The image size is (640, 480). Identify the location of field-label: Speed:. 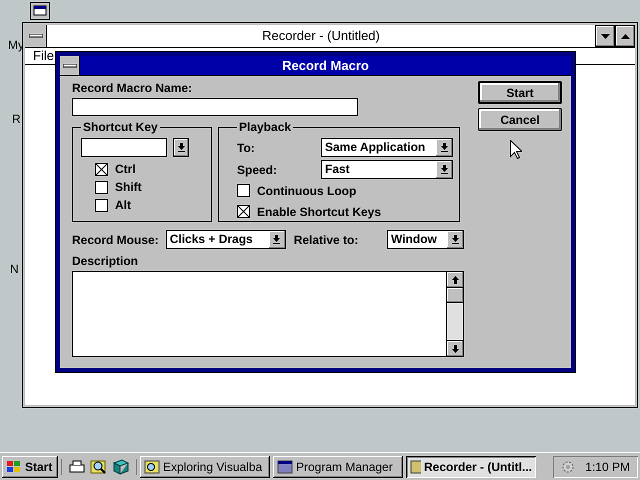
(257, 169).